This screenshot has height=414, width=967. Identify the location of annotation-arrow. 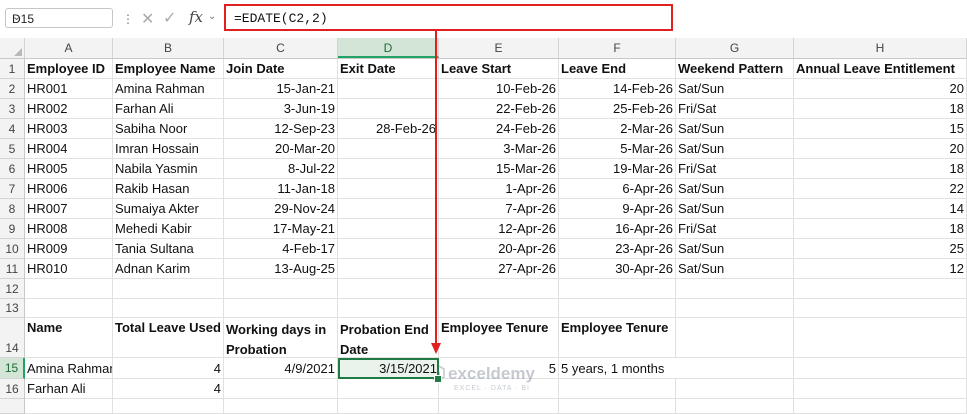
(436, 192).